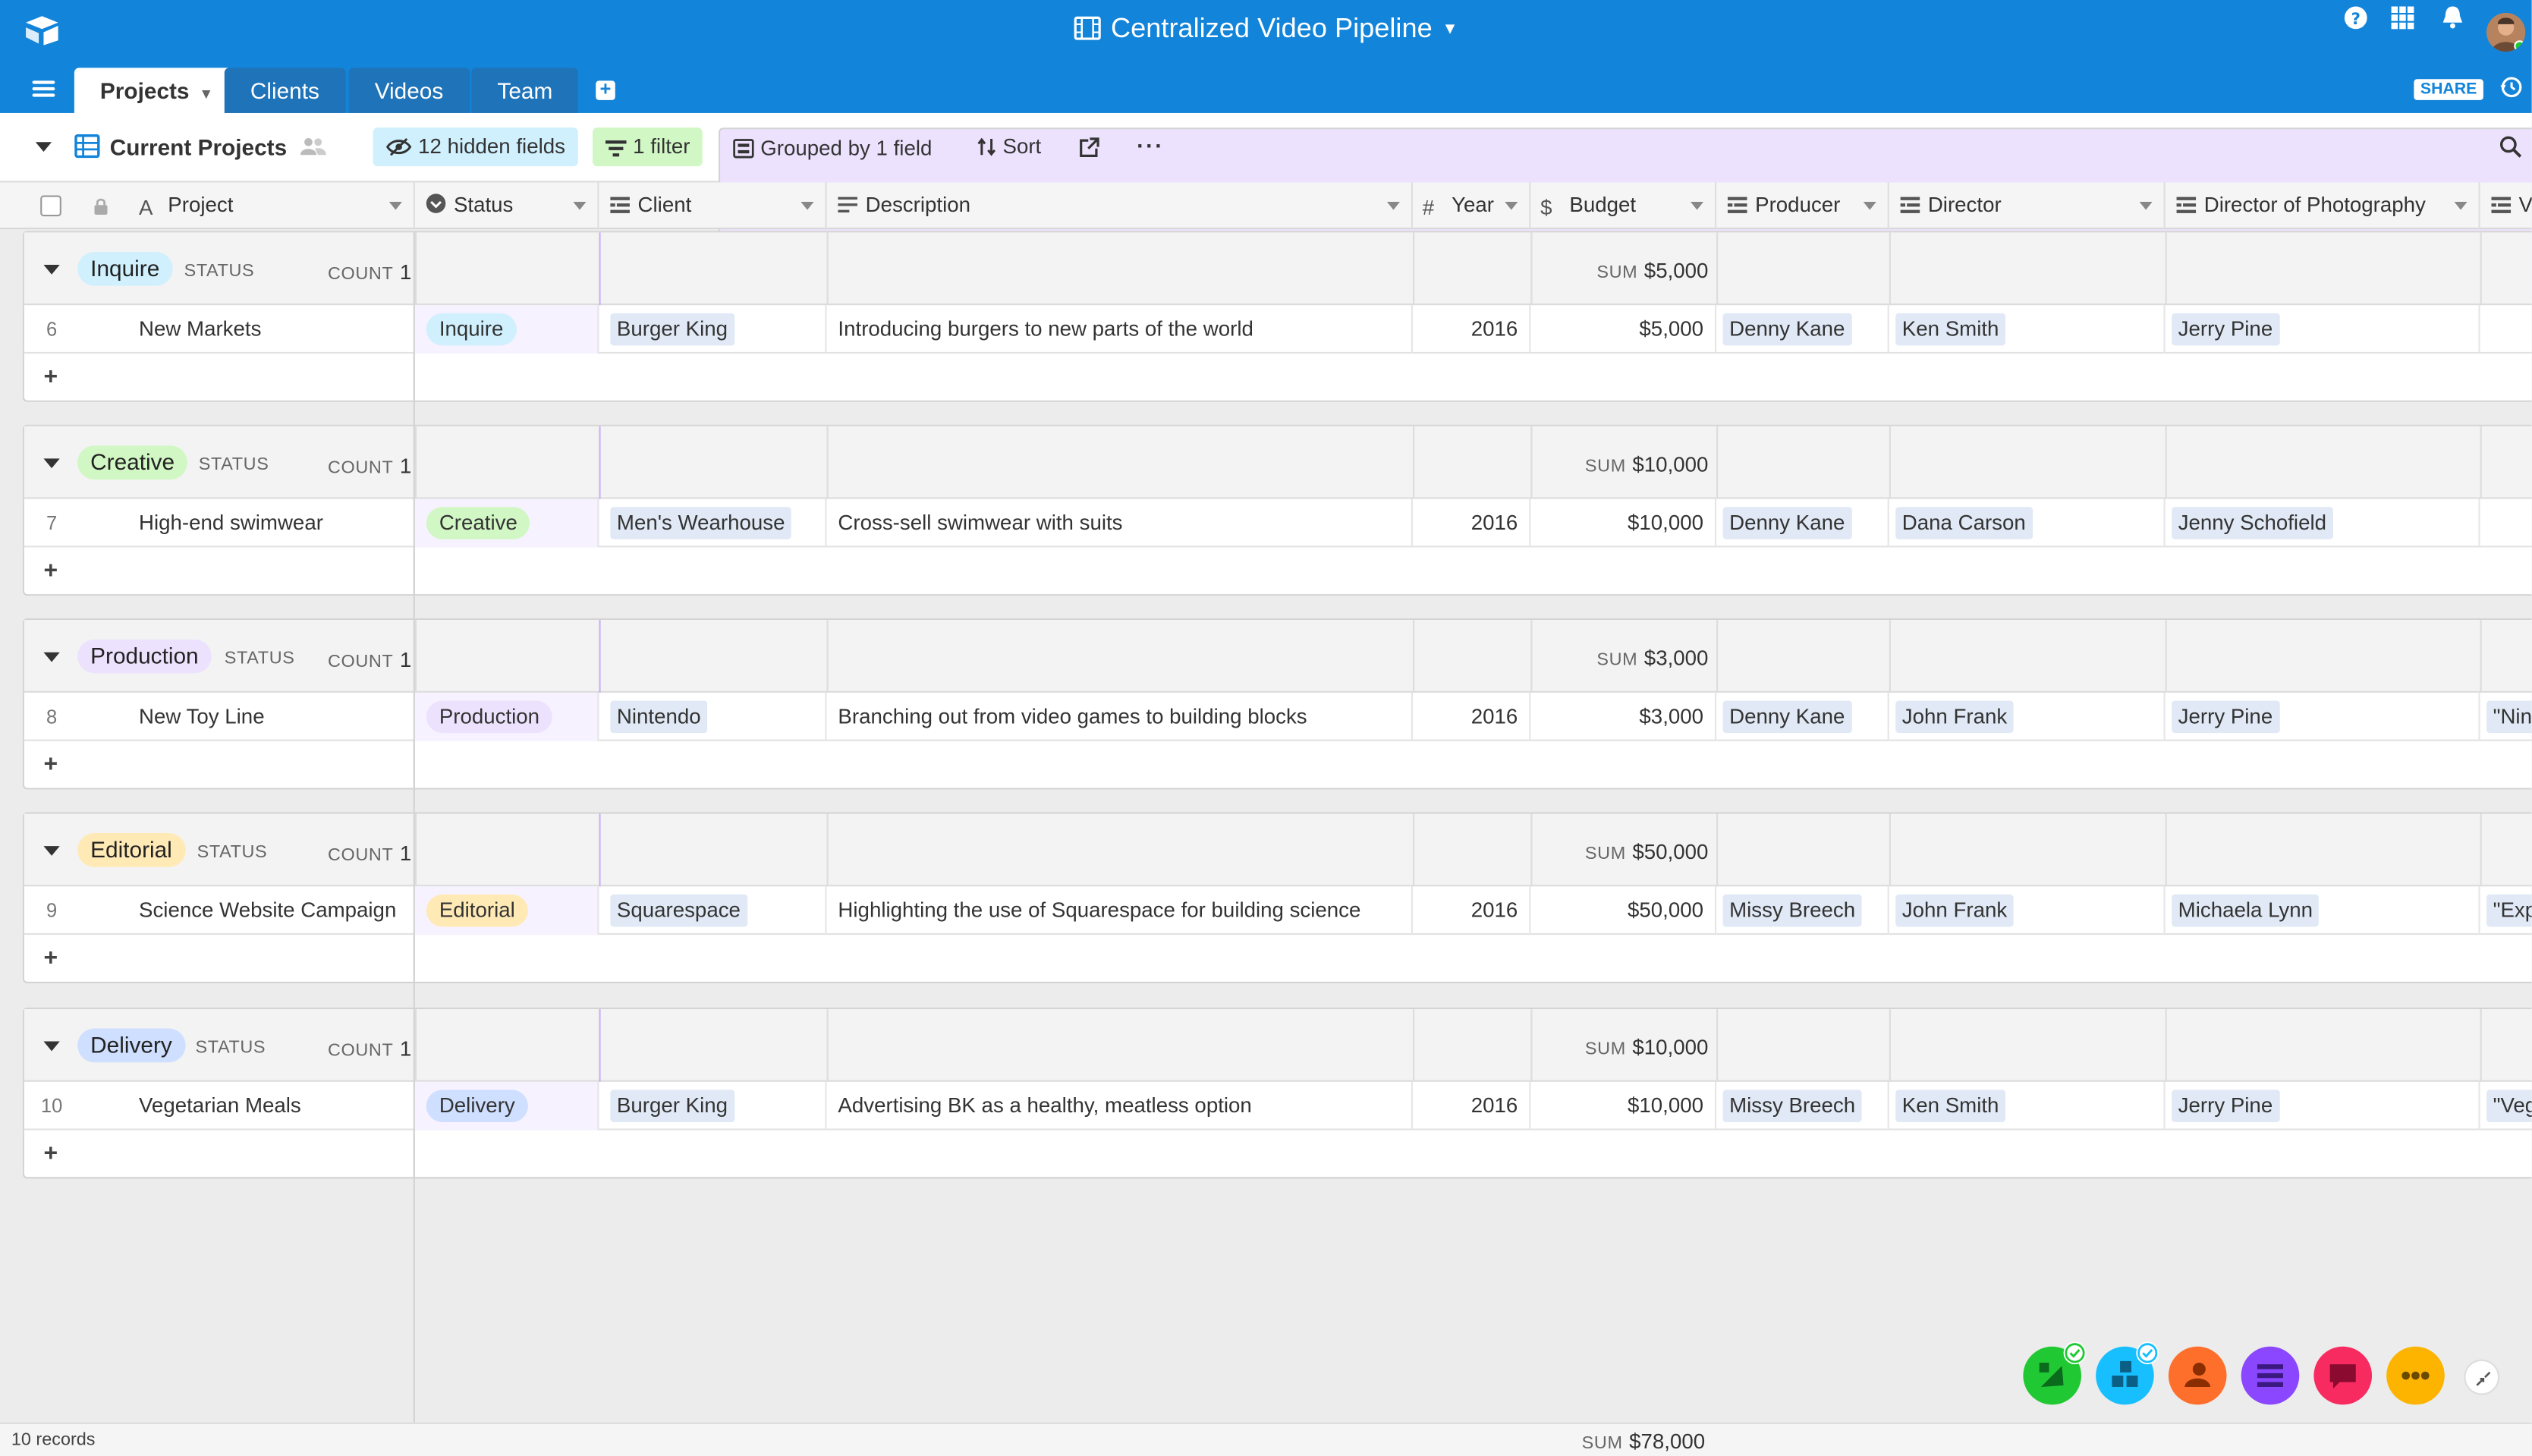 This screenshot has height=1456, width=2532. Describe the element at coordinates (1472, 206) in the screenshot. I see `column-header-year: # Year` at that location.